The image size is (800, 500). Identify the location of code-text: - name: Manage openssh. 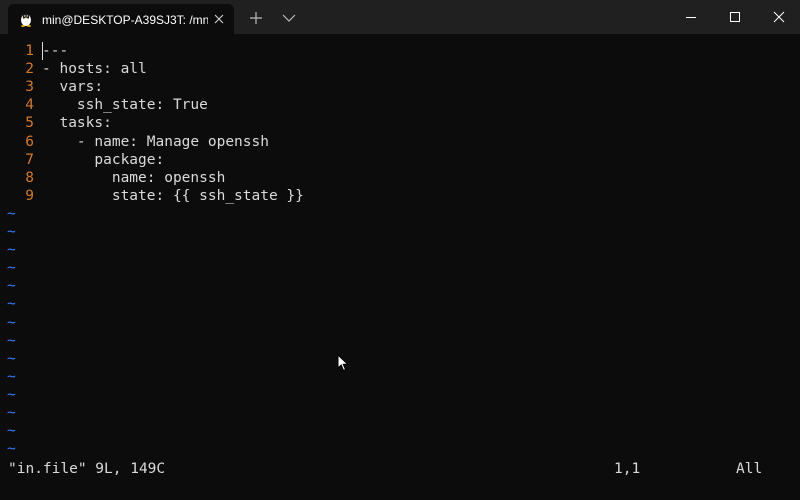
(155, 141).